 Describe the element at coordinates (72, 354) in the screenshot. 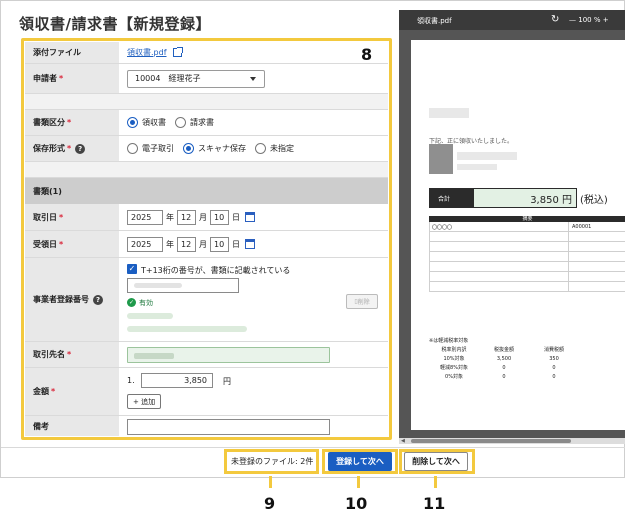

I see `label-vendor: 取引先名 *` at that location.